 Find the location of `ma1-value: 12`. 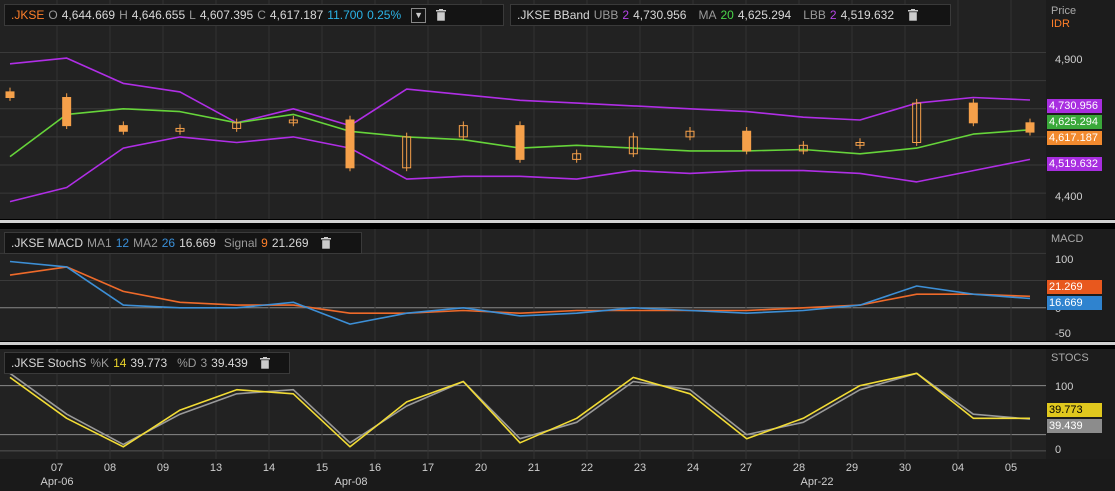

ma1-value: 12 is located at coordinates (122, 243).